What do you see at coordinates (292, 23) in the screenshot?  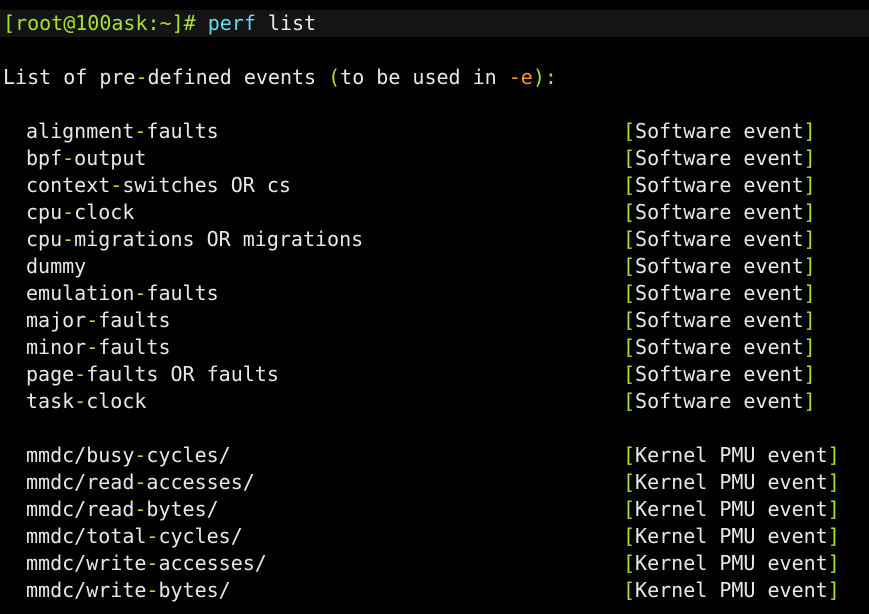 I see `command-argument: list` at bounding box center [292, 23].